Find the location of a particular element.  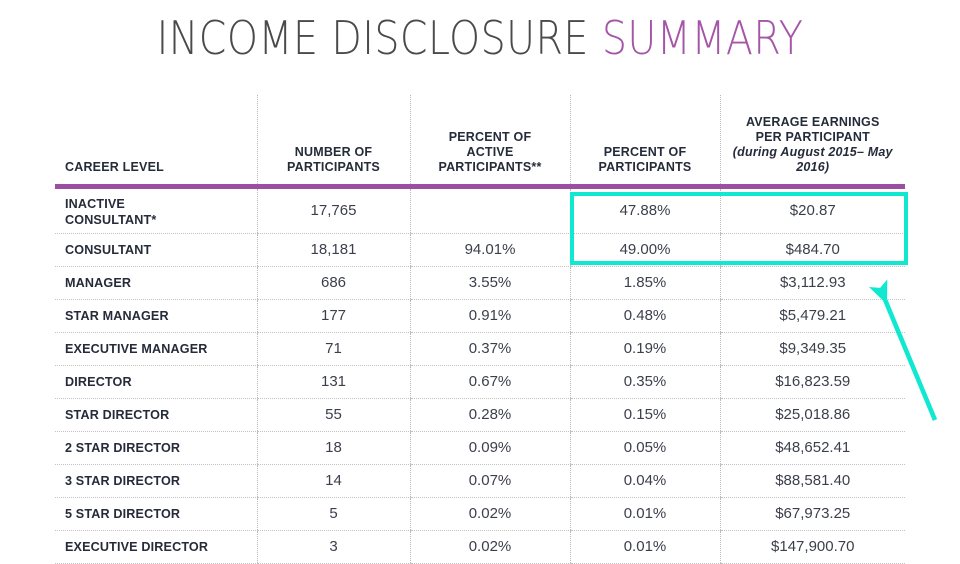

cell-career-level: STAR DIRECTOR is located at coordinates (156, 415).